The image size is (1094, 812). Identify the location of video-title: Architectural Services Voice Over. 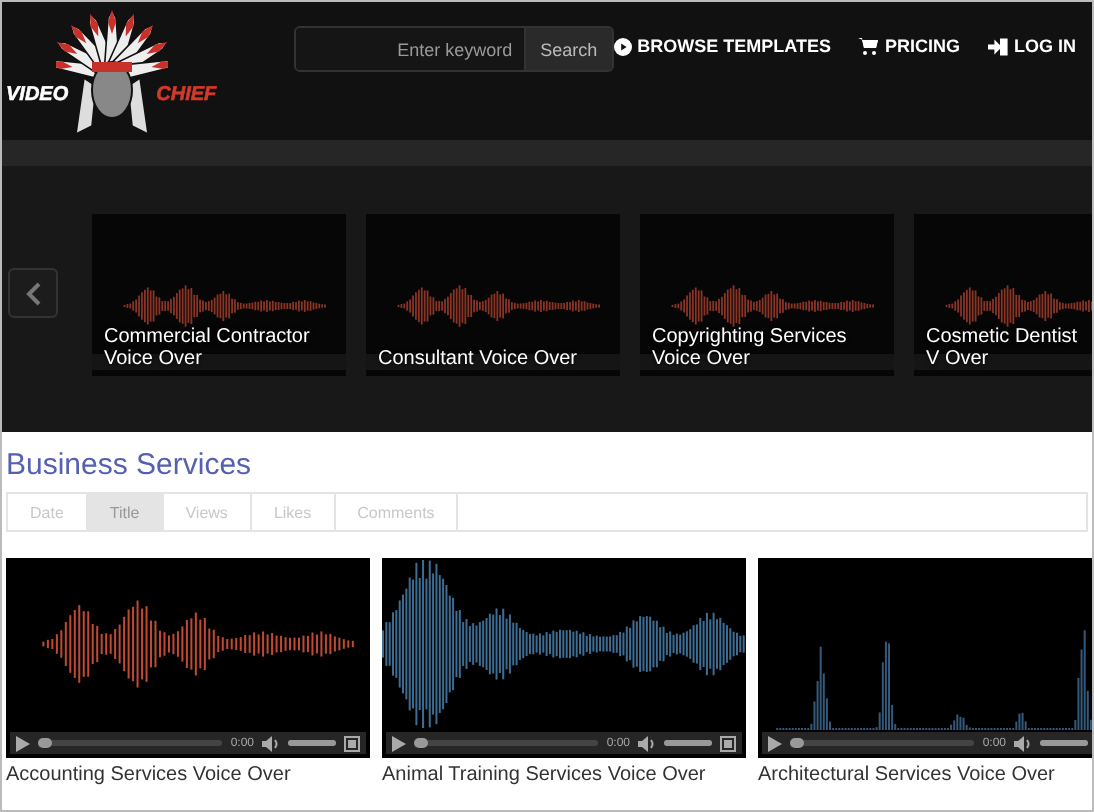
(907, 775).